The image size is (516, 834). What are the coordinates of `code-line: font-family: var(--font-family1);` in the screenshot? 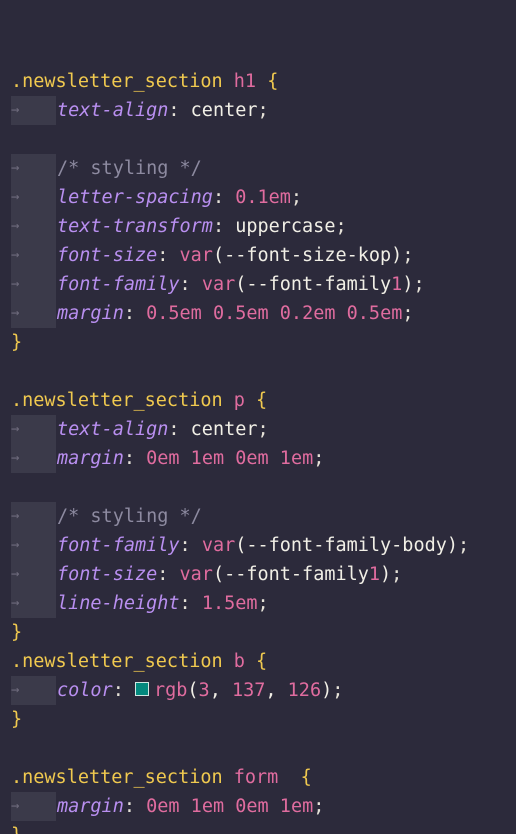 It's located at (258, 284).